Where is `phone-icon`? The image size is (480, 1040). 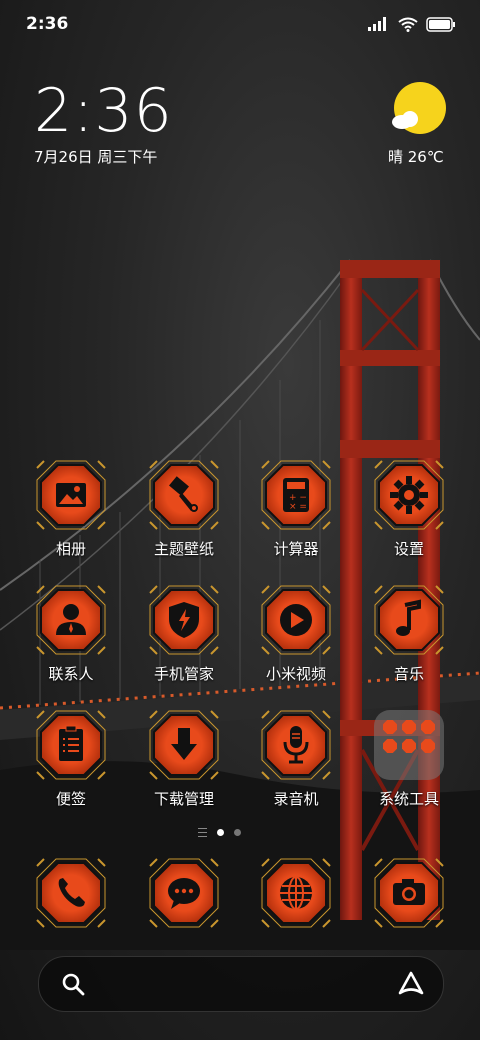
phone-icon is located at coordinates (71, 893).